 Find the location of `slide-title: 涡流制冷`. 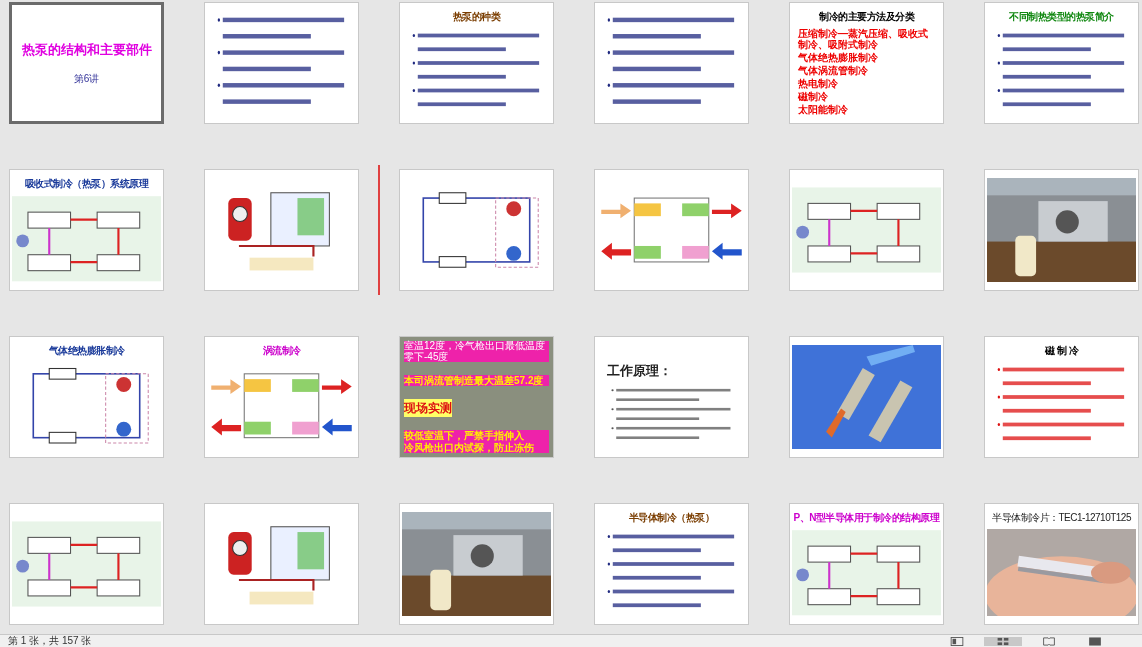

slide-title: 涡流制冷 is located at coordinates (281, 351).